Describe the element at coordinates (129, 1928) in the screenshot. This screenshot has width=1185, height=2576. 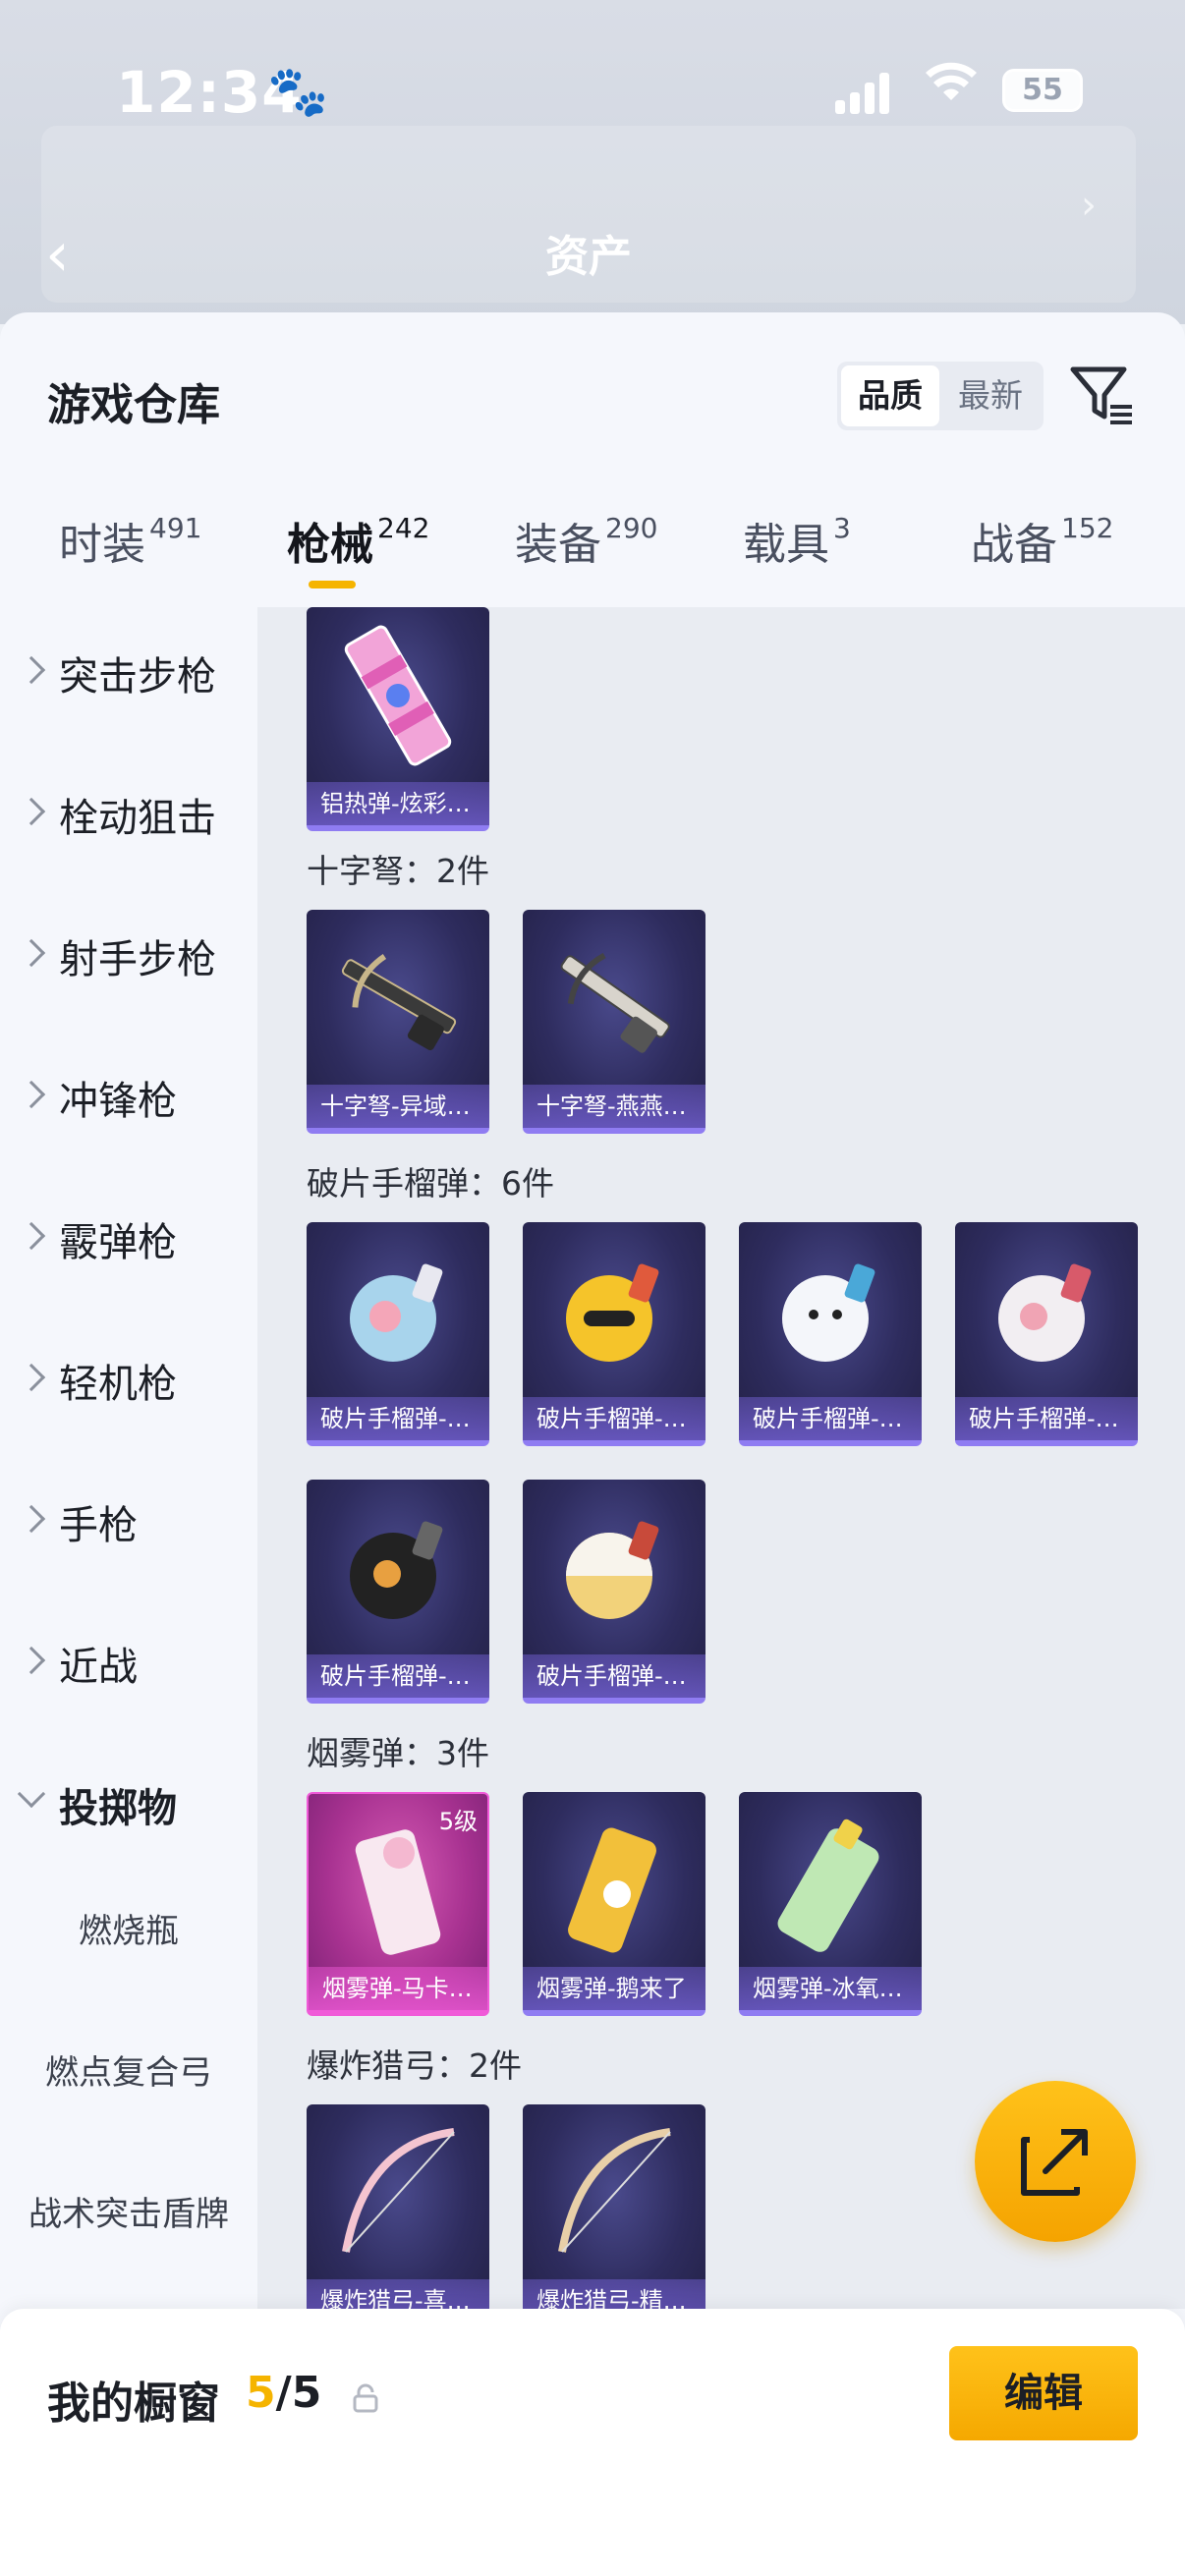
I see `subcategory-molotov: 燃烧瓶` at that location.